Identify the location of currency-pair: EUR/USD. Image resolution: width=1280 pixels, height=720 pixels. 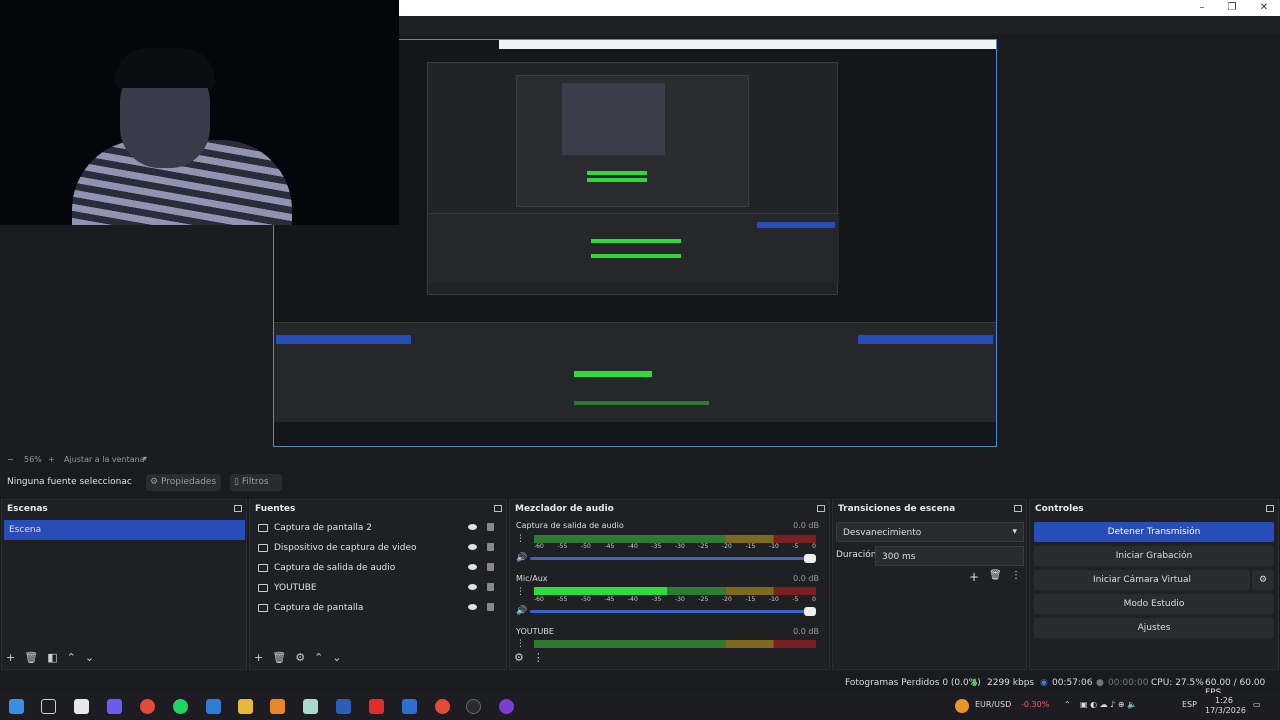
(993, 704).